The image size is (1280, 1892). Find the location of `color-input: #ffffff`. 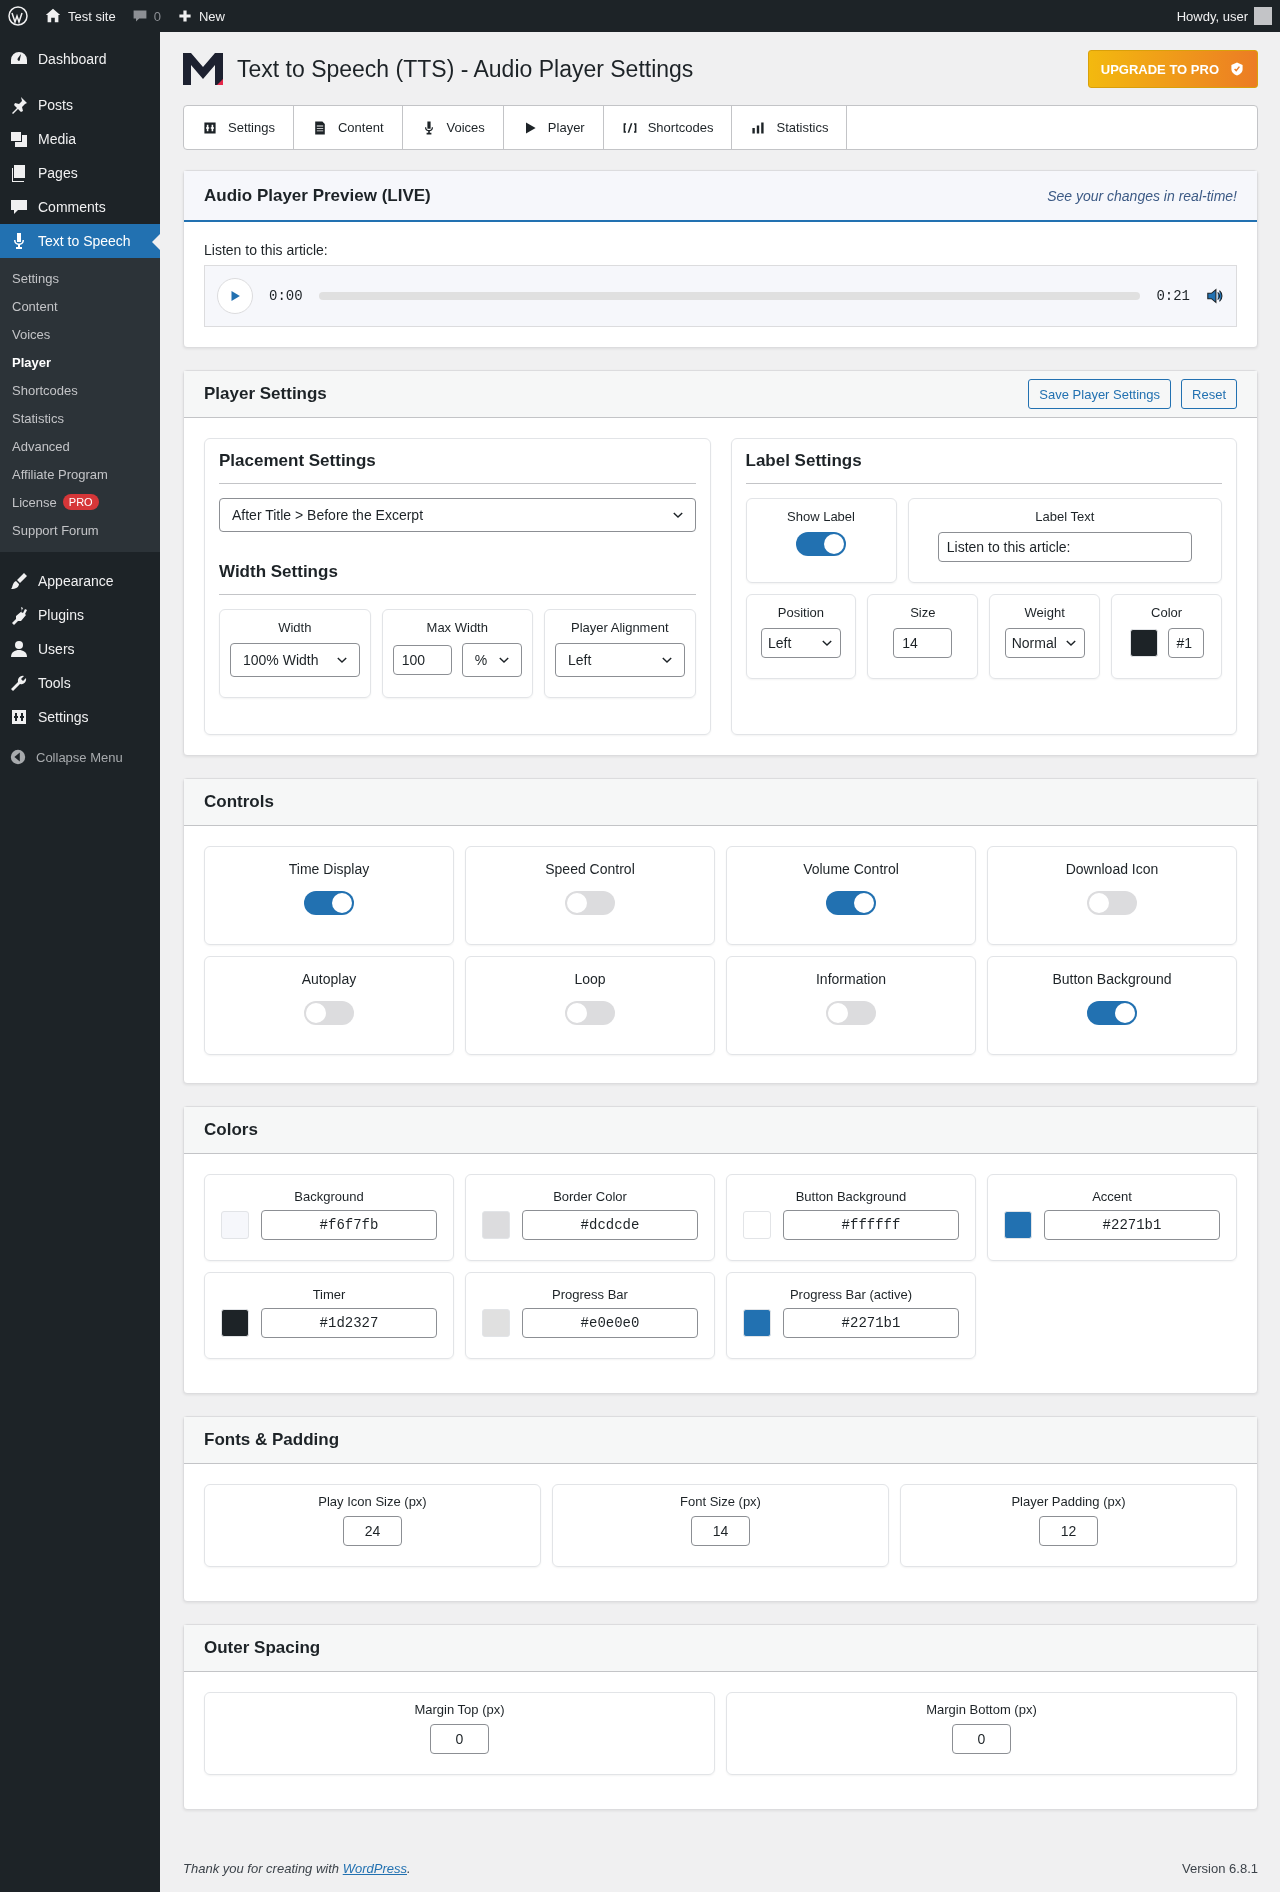

color-input: #ffffff is located at coordinates (871, 1225).